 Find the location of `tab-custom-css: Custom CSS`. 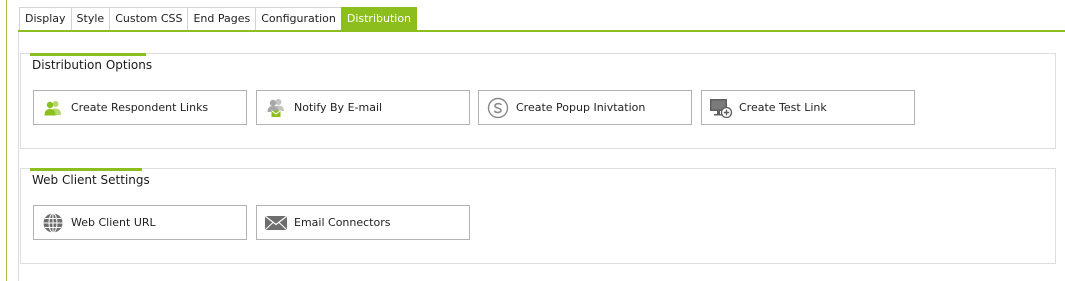

tab-custom-css: Custom CSS is located at coordinates (148, 19).